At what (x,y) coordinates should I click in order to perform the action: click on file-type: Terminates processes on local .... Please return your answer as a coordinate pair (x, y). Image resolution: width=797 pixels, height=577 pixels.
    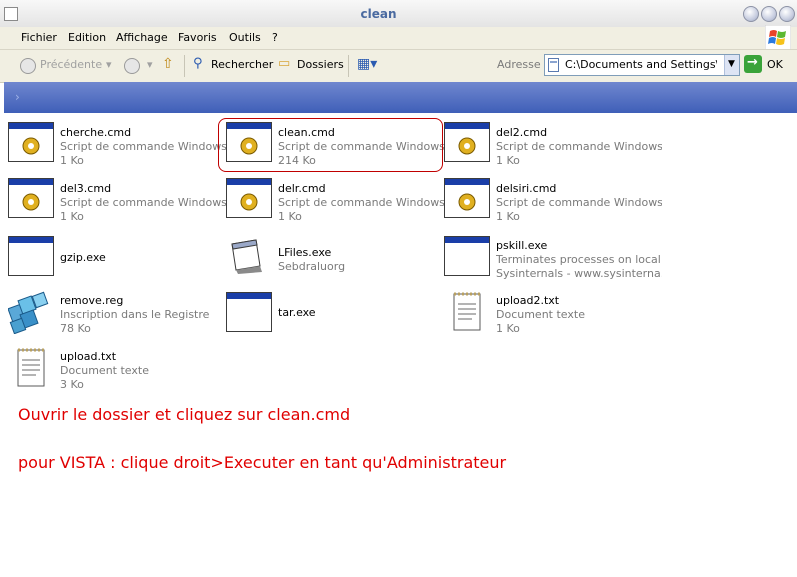
    Looking at the image, I should click on (579, 259).